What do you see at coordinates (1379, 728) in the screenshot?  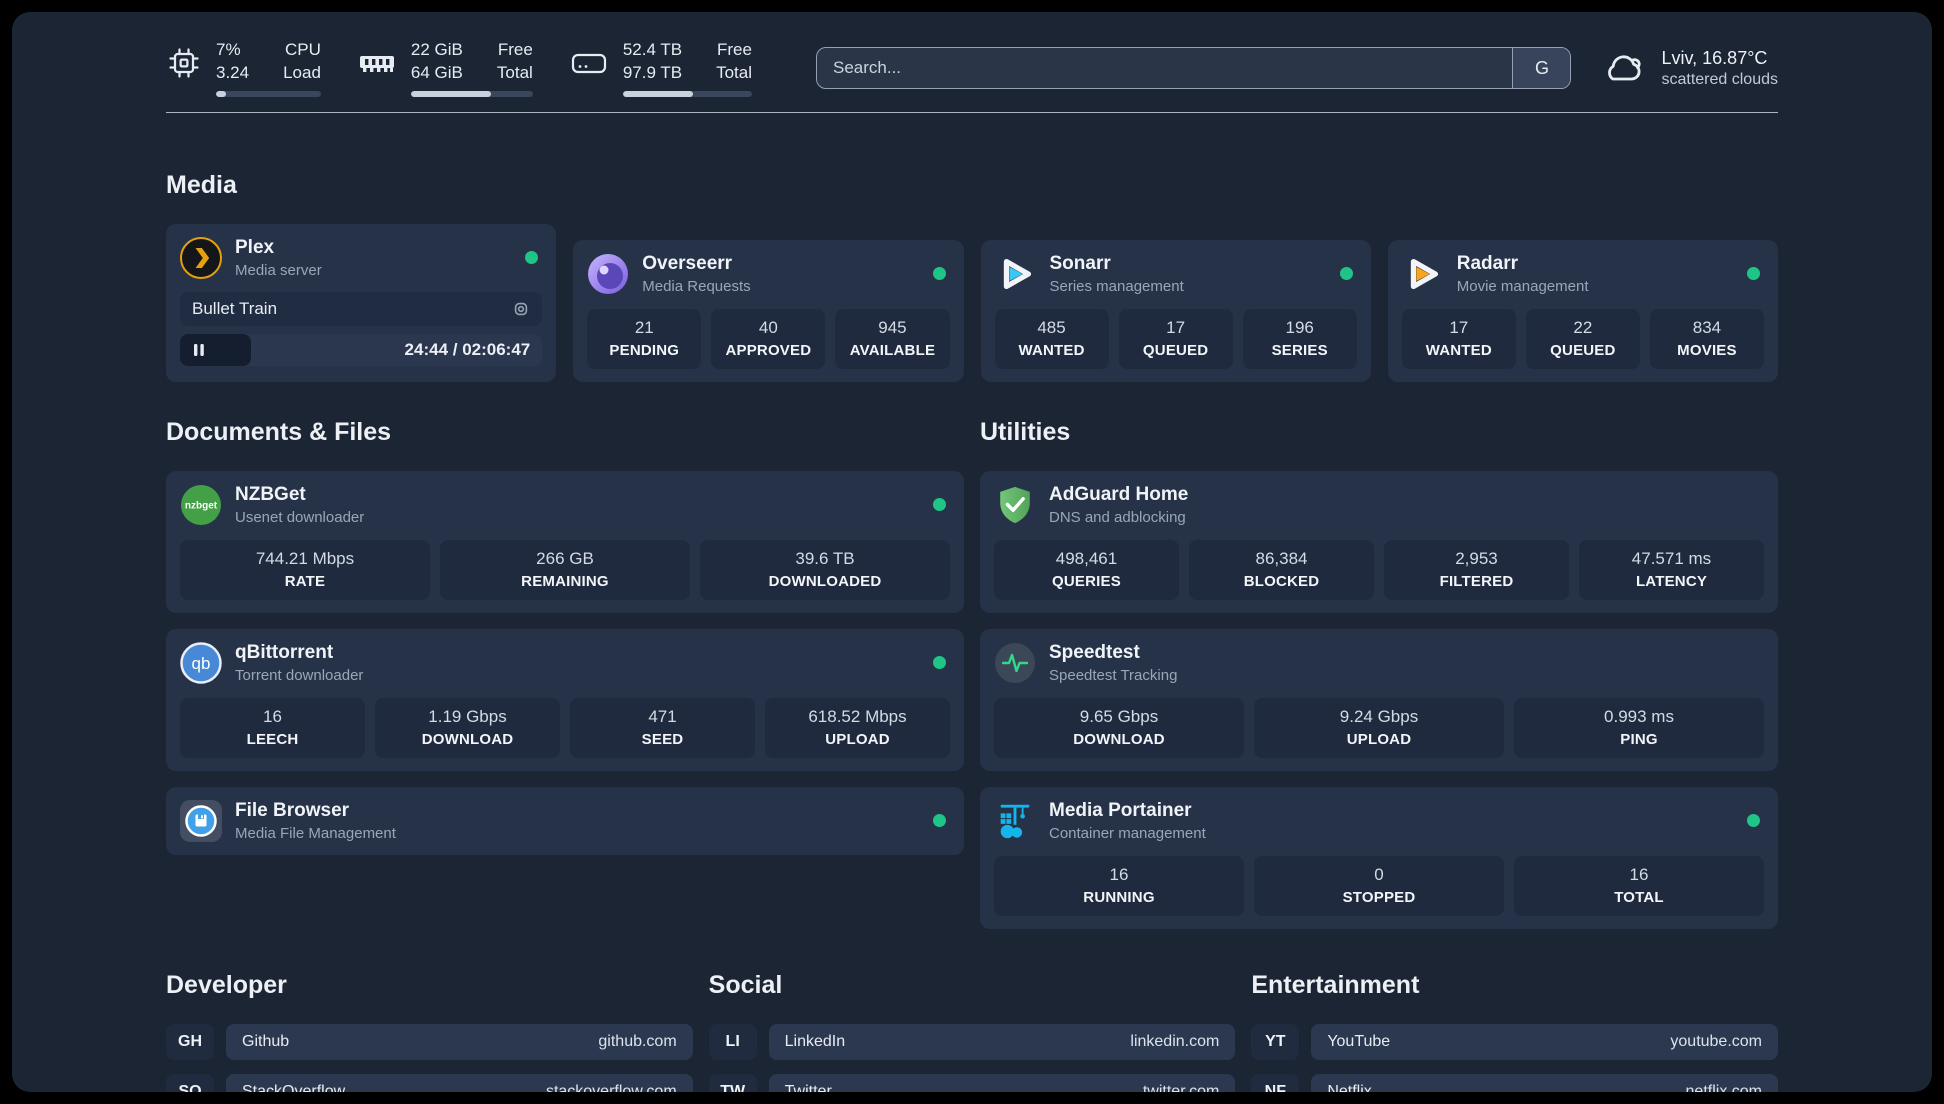 I see `stat-tile: 9.24 Gbps UPLOAD` at bounding box center [1379, 728].